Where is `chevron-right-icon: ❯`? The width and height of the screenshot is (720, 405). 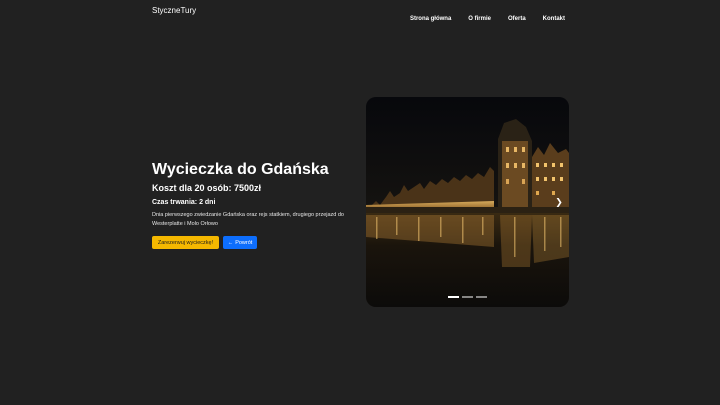
chevron-right-icon: ❯ is located at coordinates (559, 201).